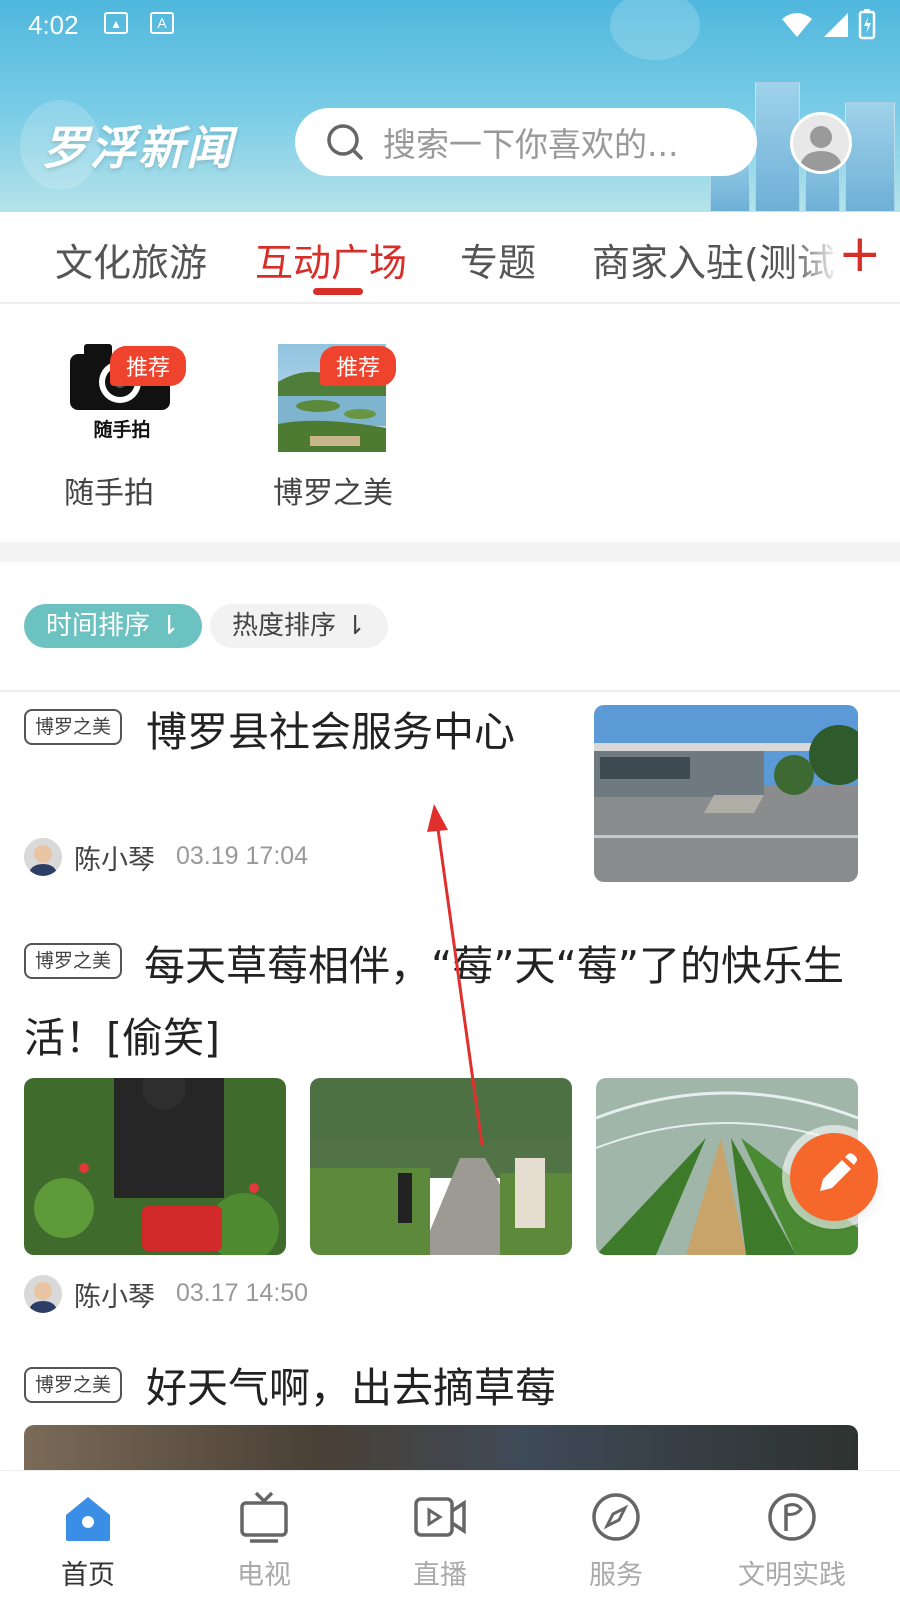 This screenshot has width=900, height=1600. I want to click on image-icon: ▴, so click(116, 23).